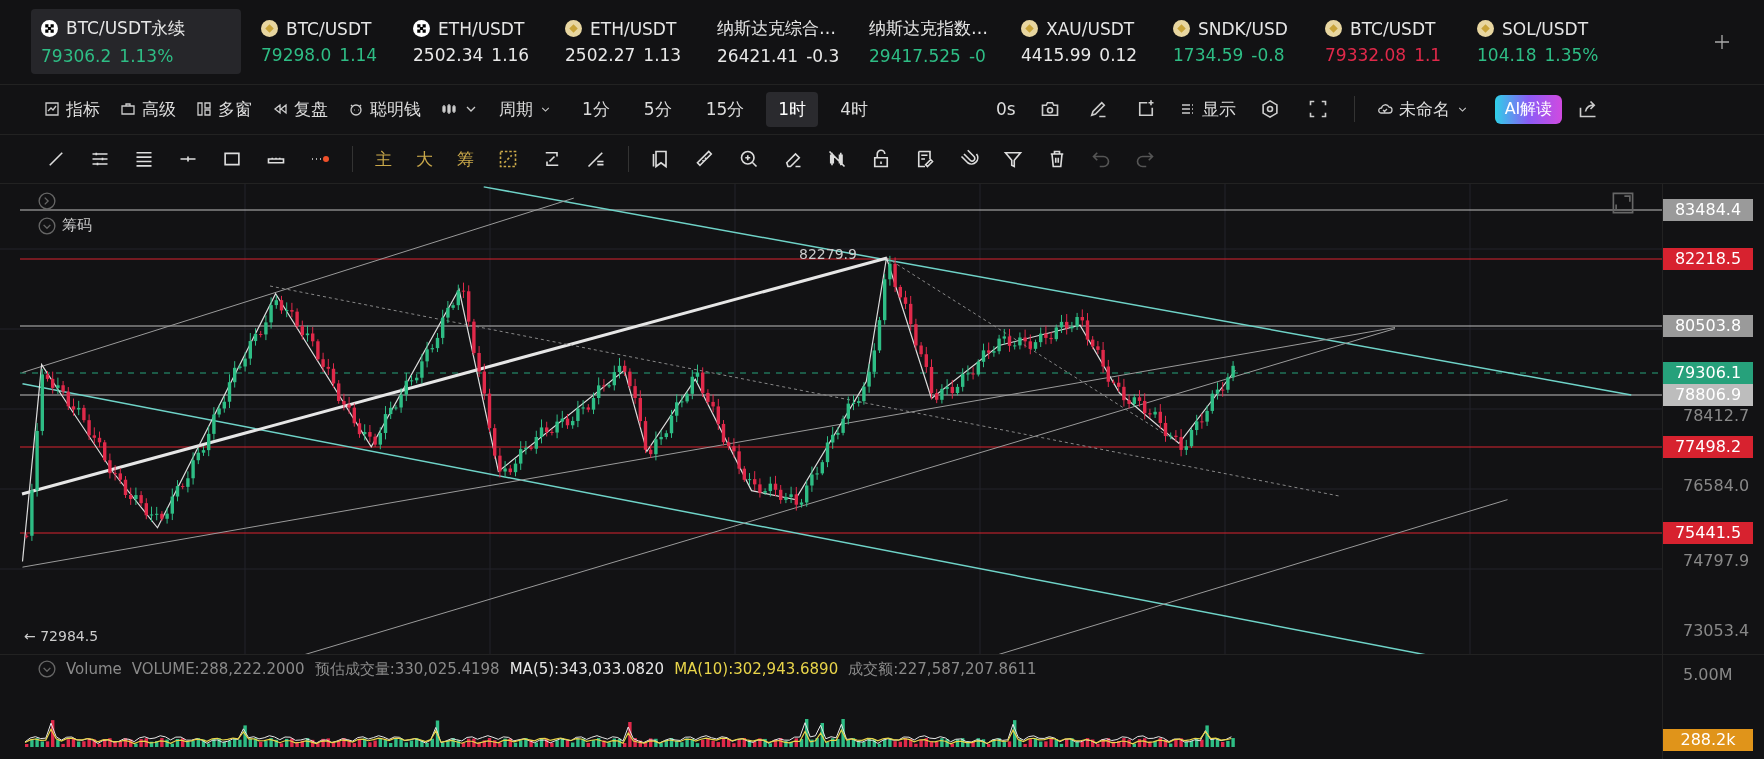 The width and height of the screenshot is (1764, 759). Describe the element at coordinates (781, 42) in the screenshot. I see `ticker-tab: 纳斯达克综合… 26421.41 -0.3` at that location.